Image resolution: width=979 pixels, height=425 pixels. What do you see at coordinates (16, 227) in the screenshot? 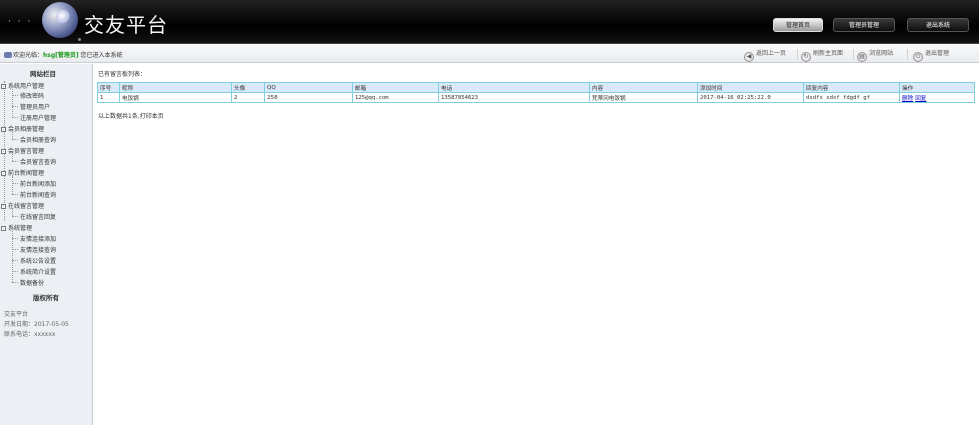
I see `sidebar-group-system-manage: - 系统管理` at bounding box center [16, 227].